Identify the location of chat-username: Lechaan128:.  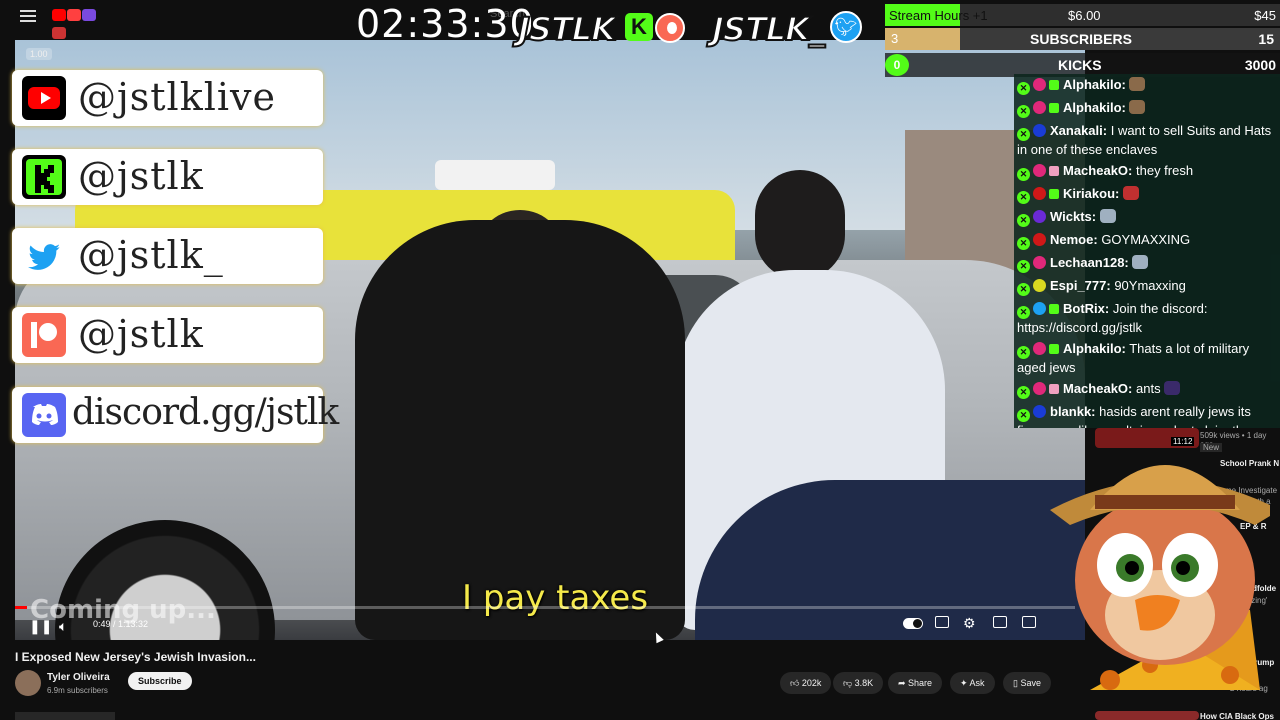
(1089, 262).